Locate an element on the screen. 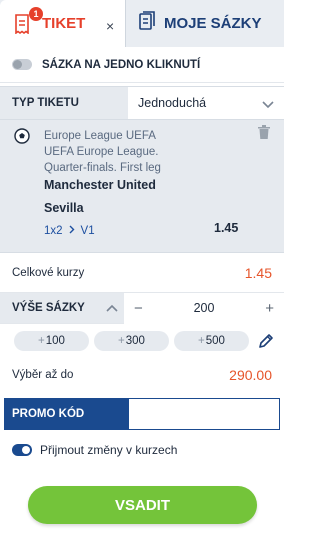 This screenshot has width=320, height=538. tab-my-bets: MOJE SÁZKY is located at coordinates (204, 23).